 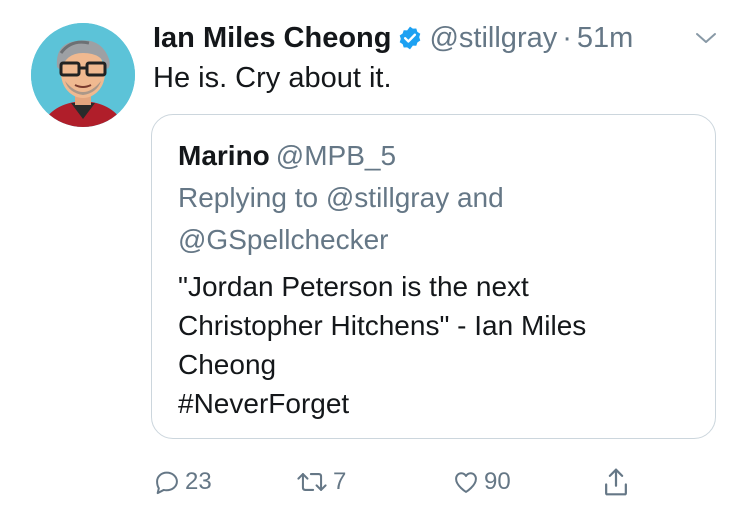 What do you see at coordinates (382, 325) in the screenshot?
I see `quoted-text-line: Christopher Hitchens" - Ian Miles` at bounding box center [382, 325].